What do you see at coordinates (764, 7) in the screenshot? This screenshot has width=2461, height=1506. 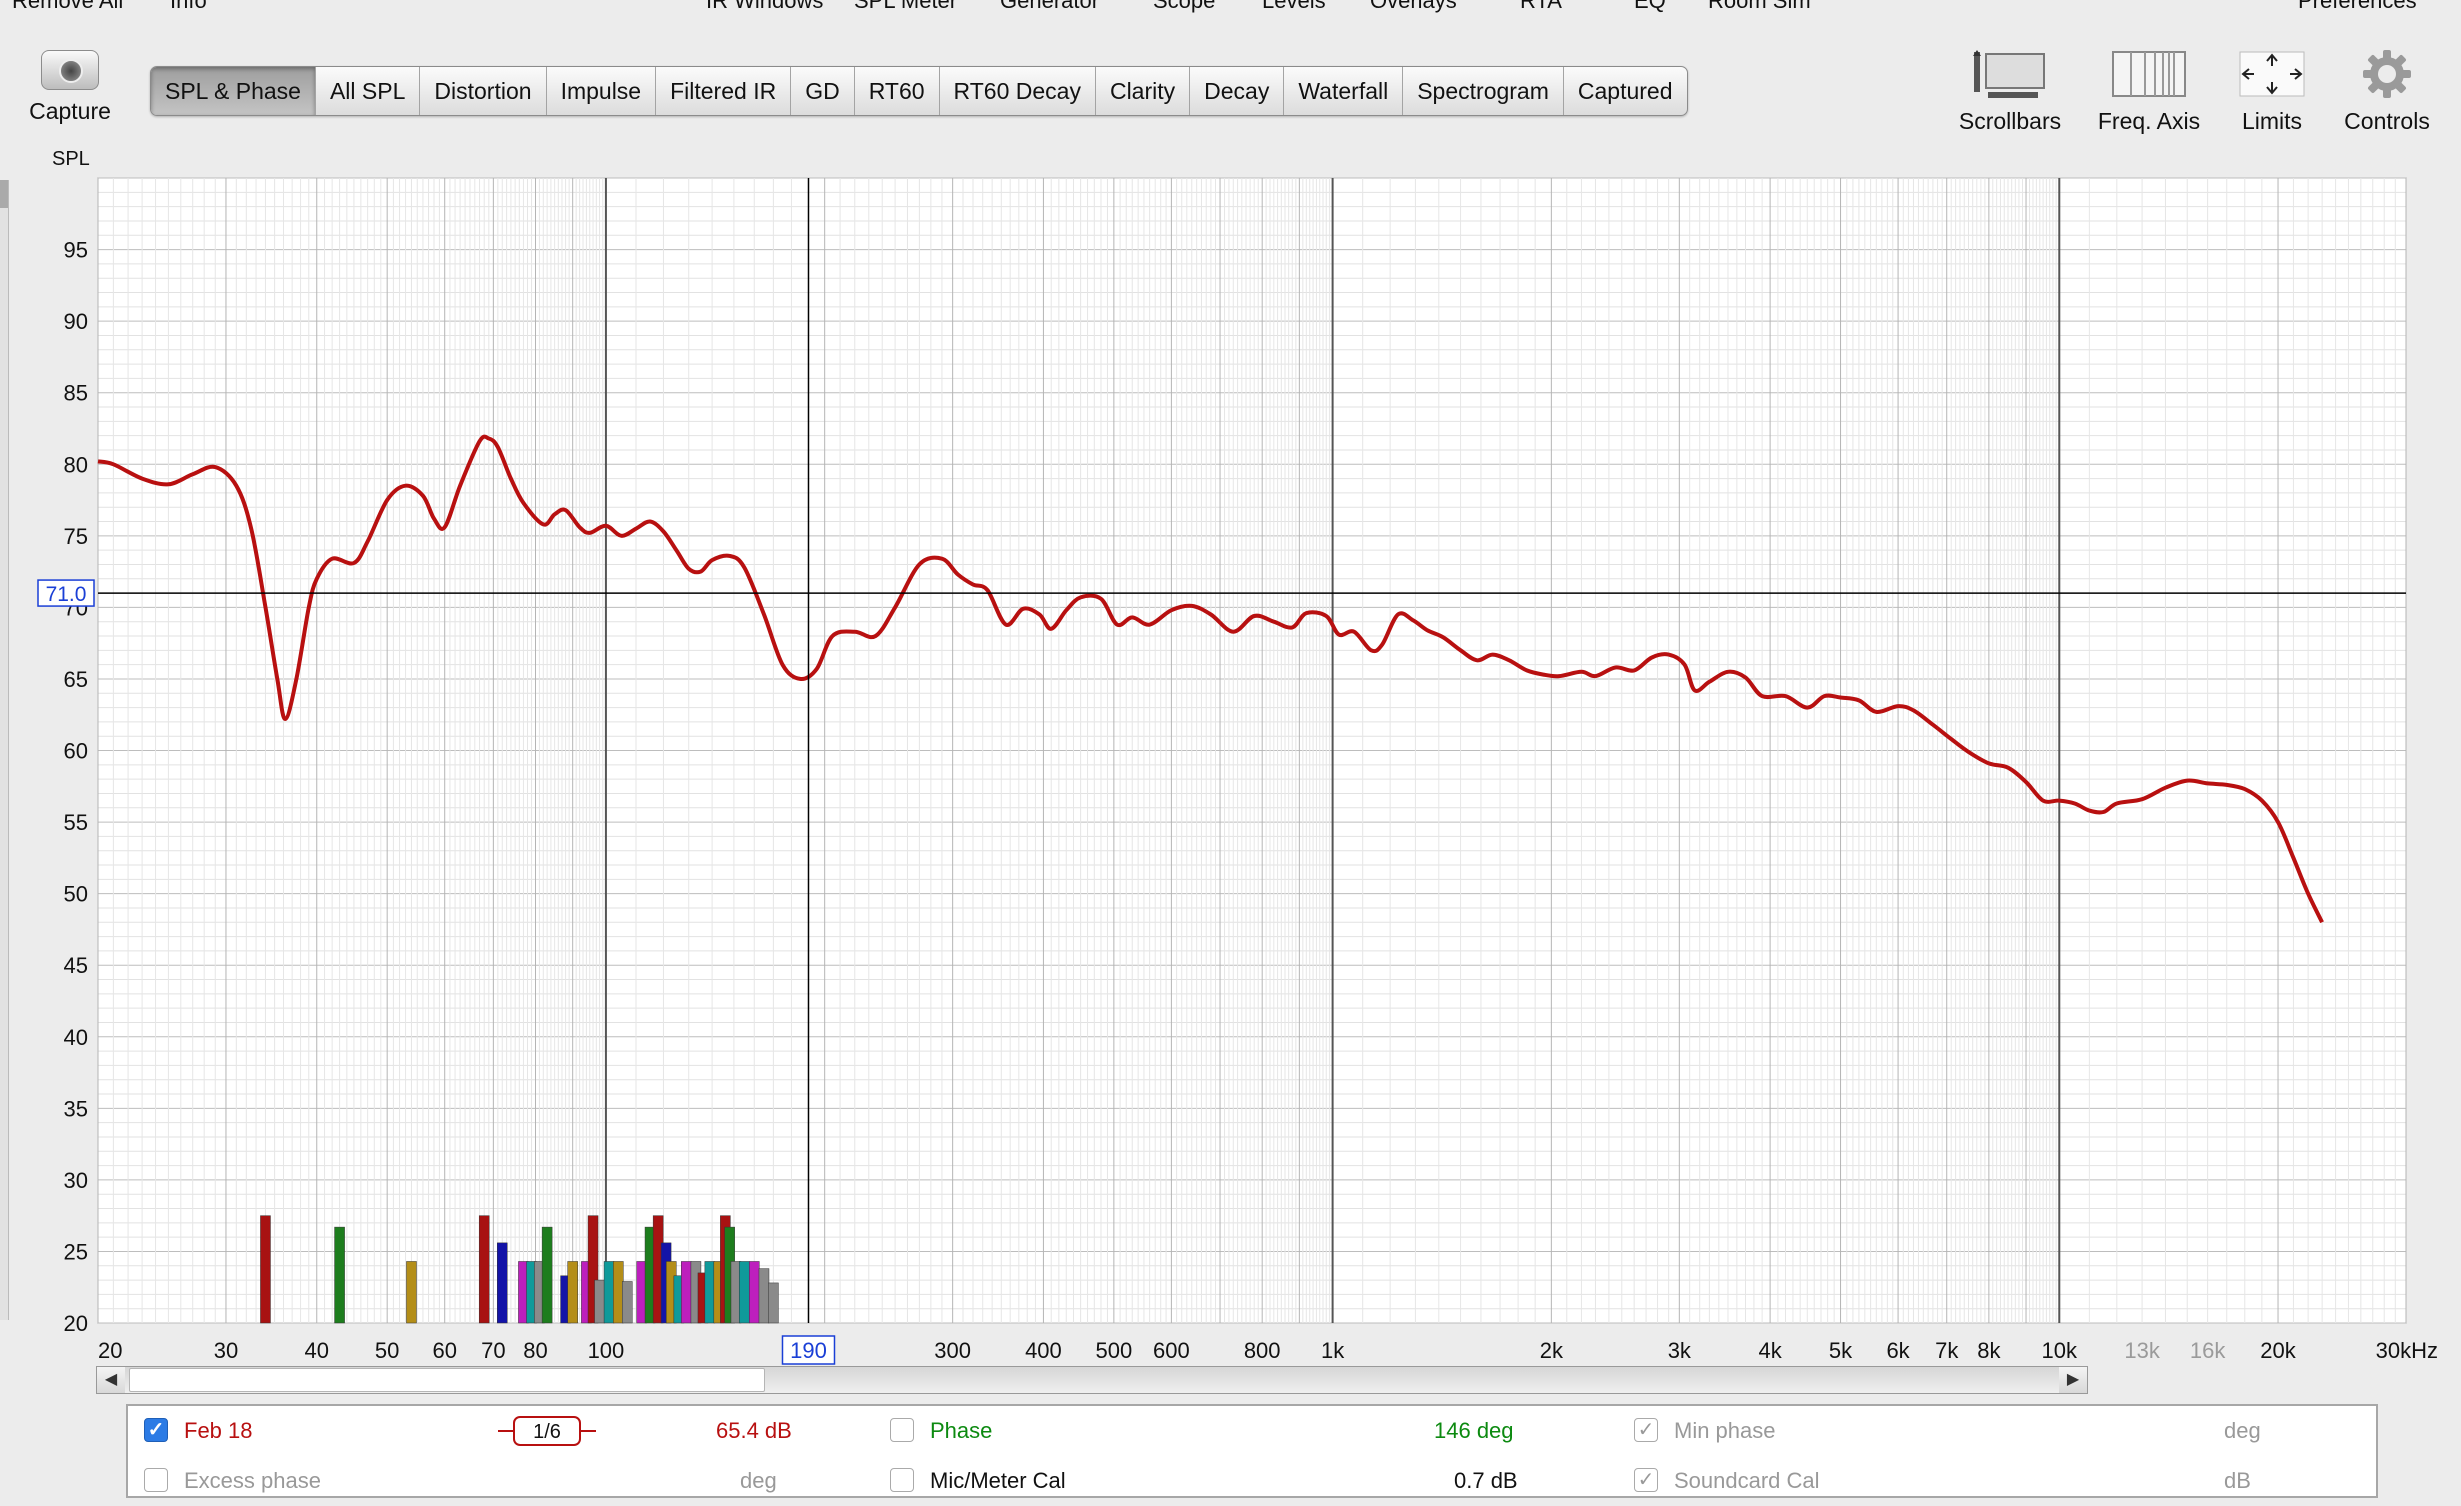 I see `menu-item-ir-windows: IR Windows` at bounding box center [764, 7].